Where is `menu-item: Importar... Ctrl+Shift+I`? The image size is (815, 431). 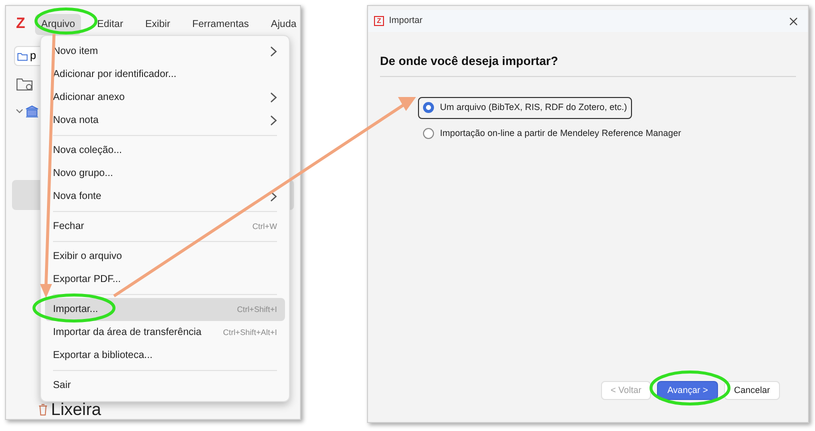
menu-item: Importar... Ctrl+Shift+I is located at coordinates (165, 309).